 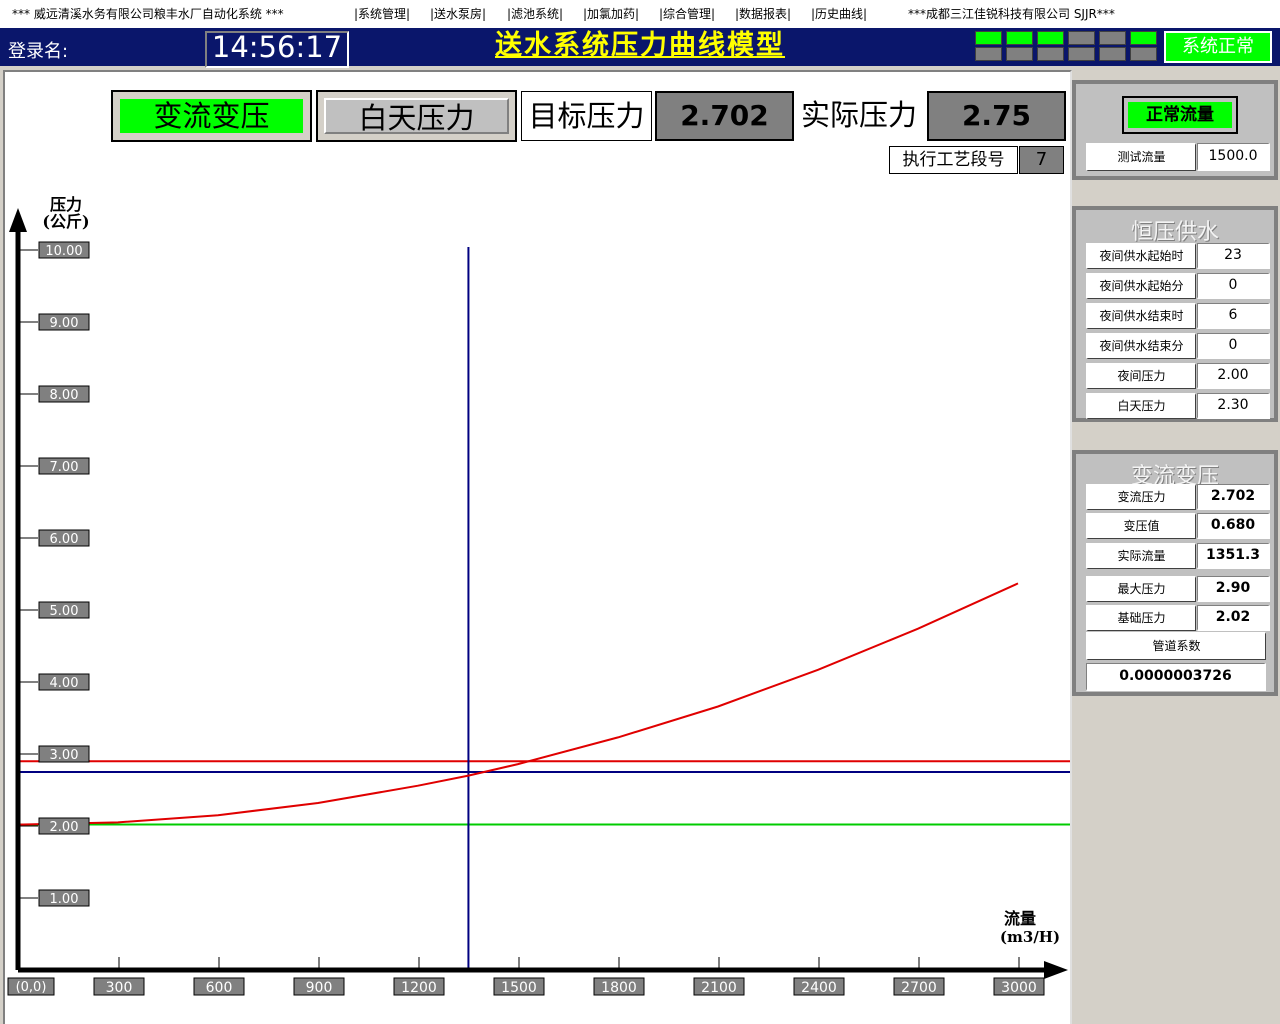 What do you see at coordinates (1233, 556) in the screenshot?
I see `variable-pressure-row-value-2: 1351.3` at bounding box center [1233, 556].